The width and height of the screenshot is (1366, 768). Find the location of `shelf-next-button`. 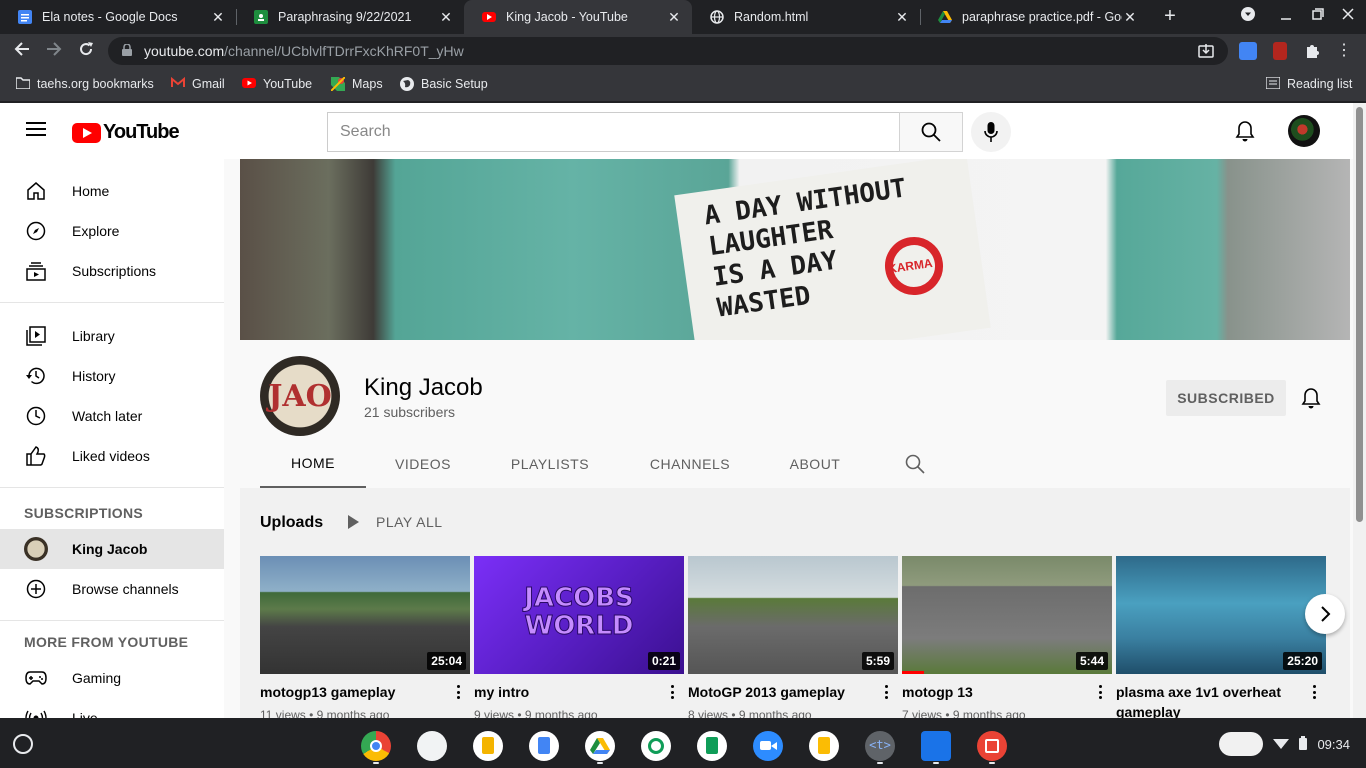

shelf-next-button is located at coordinates (1325, 614).